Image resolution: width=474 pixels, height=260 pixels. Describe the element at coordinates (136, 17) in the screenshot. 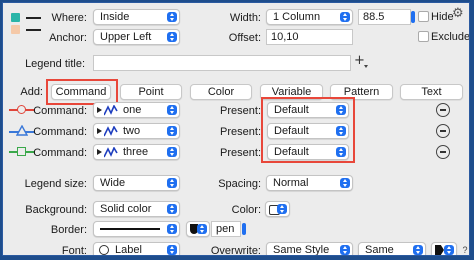

I see `where-popup: Inside` at that location.